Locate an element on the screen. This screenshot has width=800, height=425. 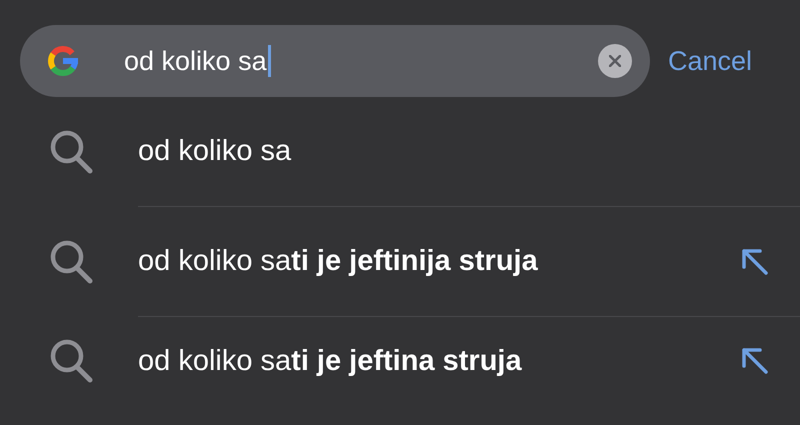
close-icon is located at coordinates (615, 61).